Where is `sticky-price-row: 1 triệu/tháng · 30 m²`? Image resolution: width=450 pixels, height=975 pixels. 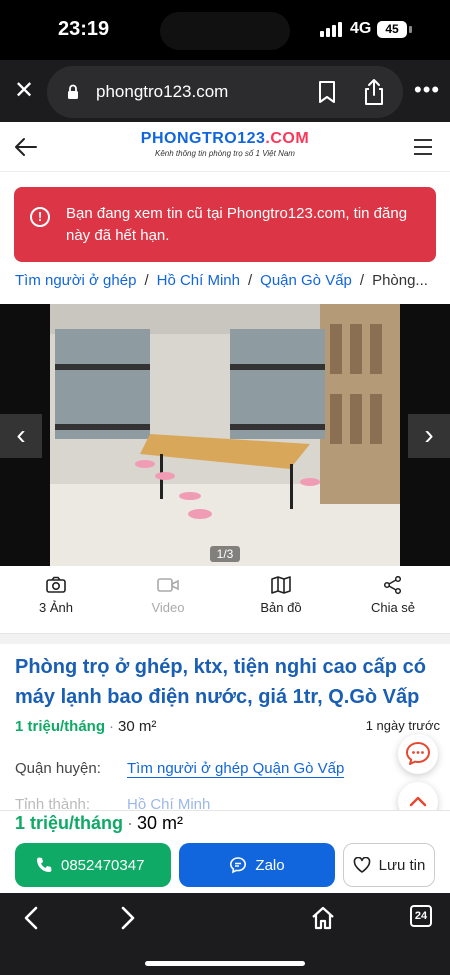 sticky-price-row: 1 triệu/tháng · 30 m² is located at coordinates (99, 823).